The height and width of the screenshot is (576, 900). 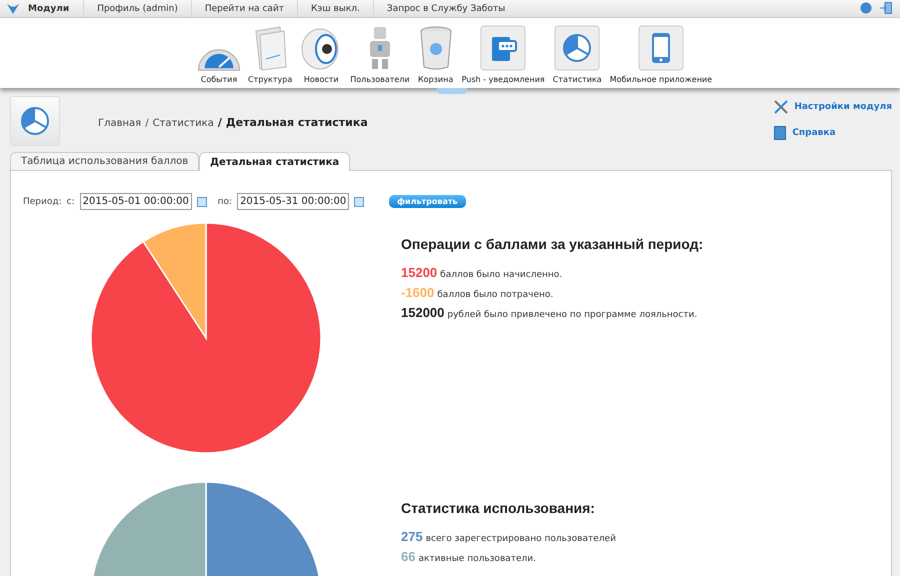 I want to click on stat-text: рублей было привлечено по программе лояльности., so click(x=572, y=315).